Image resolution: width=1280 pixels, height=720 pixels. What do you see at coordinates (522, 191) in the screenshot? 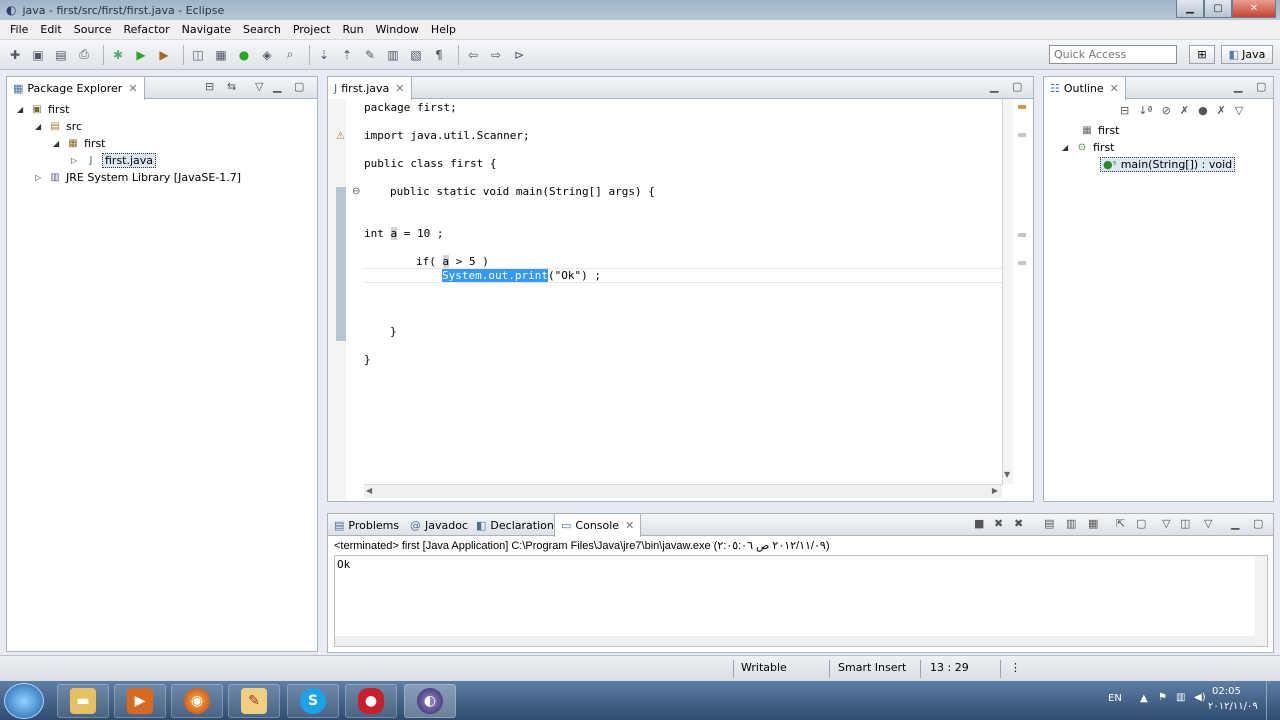
I see `code-line: public static void main(String[] args) {` at bounding box center [522, 191].